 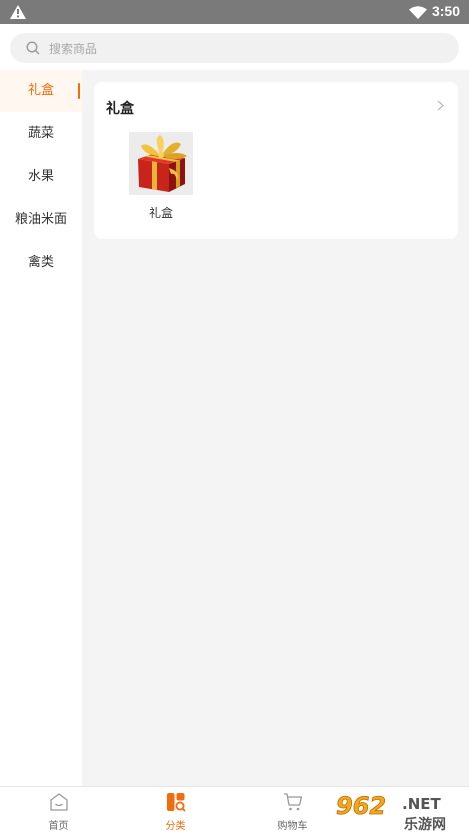 I want to click on product-item: 礼盒, so click(x=161, y=176).